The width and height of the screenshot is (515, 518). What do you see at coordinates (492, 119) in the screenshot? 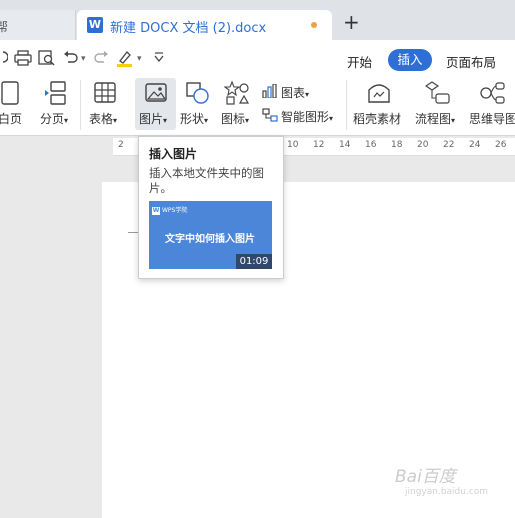
I see `mindmap-label: 思维导图` at bounding box center [492, 119].